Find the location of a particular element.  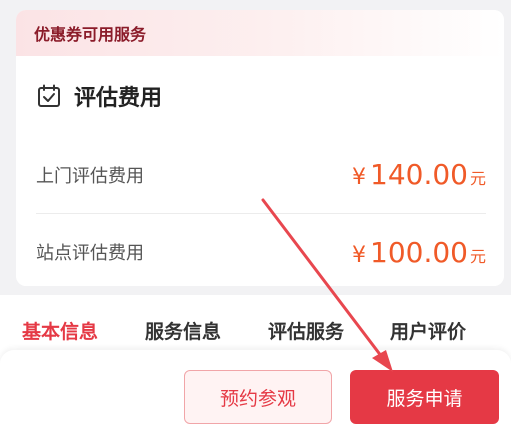

coupon-header-title: 优惠券可用服务 is located at coordinates (90, 34).